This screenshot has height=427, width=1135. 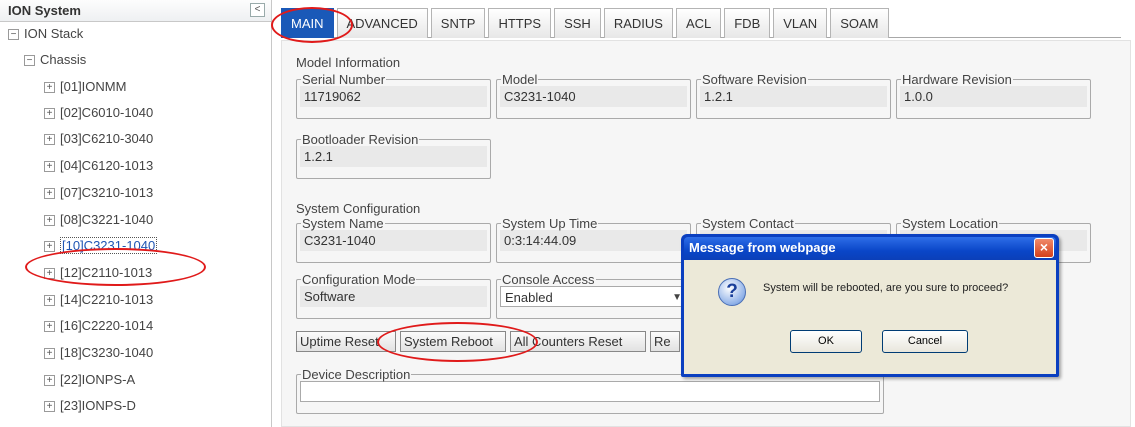 What do you see at coordinates (665, 341) in the screenshot?
I see `reset-button-partial: Re` at bounding box center [665, 341].